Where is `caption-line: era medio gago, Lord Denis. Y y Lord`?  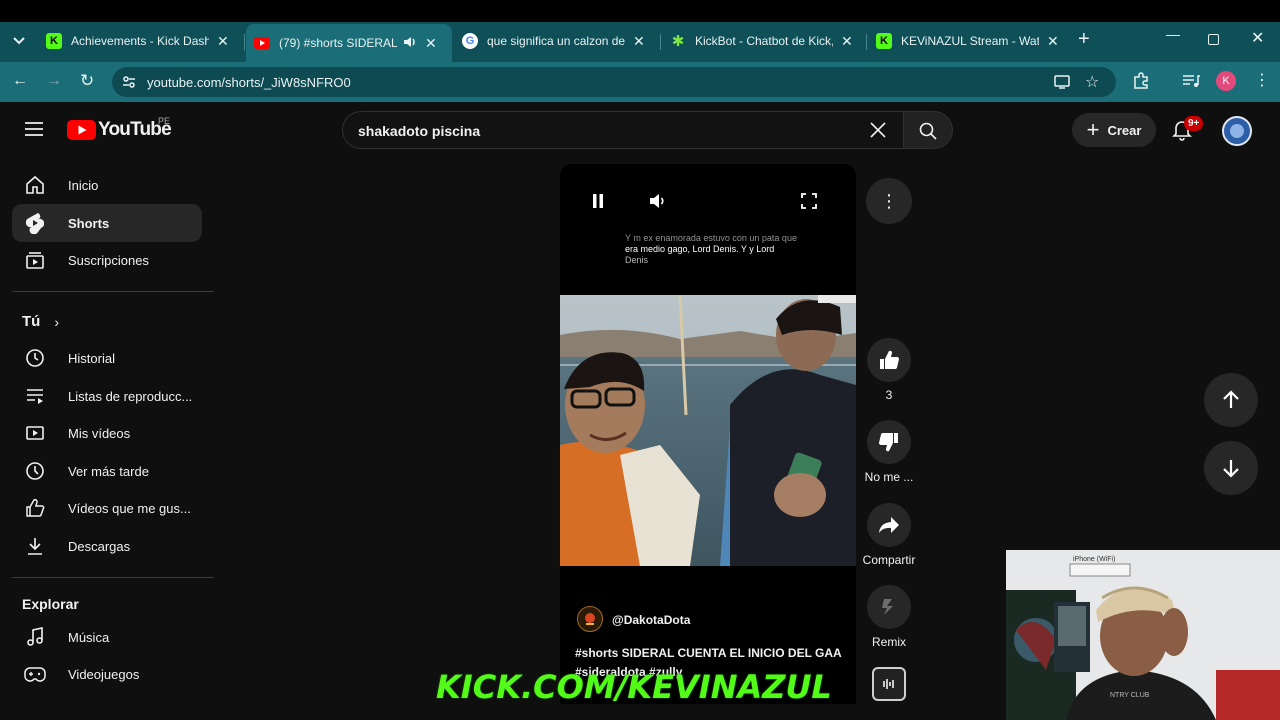 caption-line: era medio gago, Lord Denis. Y y Lord is located at coordinates (700, 249).